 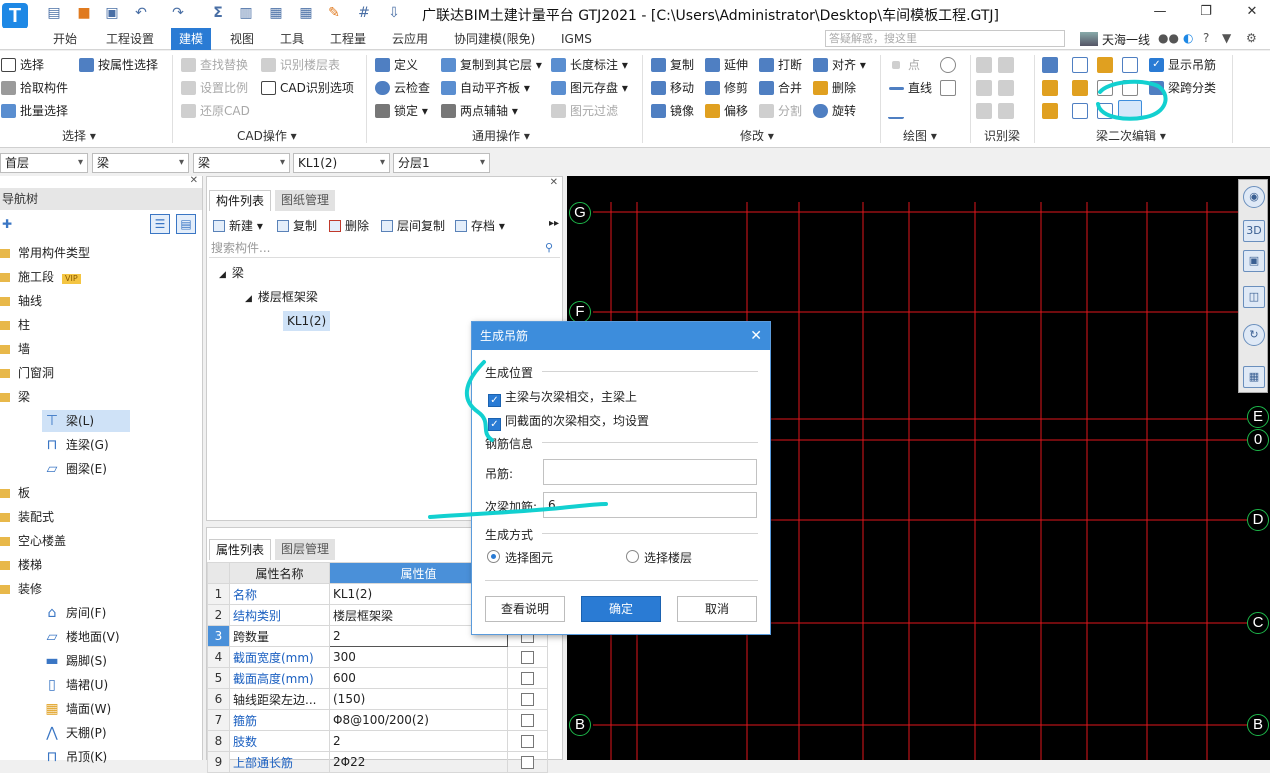 What do you see at coordinates (377, 699) in the screenshot?
I see `table-row: 6 轴线距梁左边... (150)` at bounding box center [377, 699].